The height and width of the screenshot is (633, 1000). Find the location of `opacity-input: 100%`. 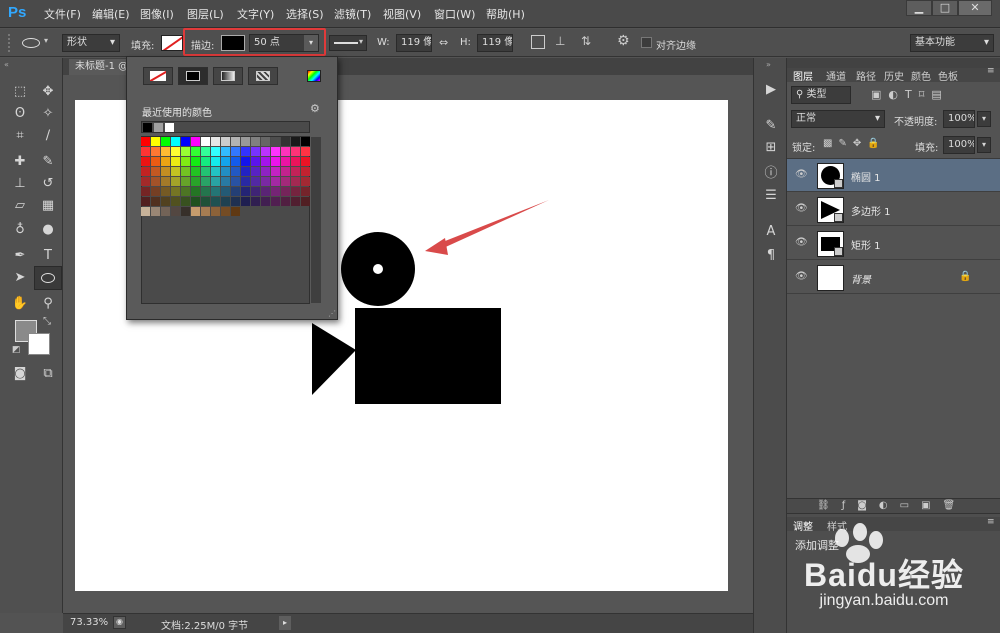

opacity-input: 100% is located at coordinates (959, 119).